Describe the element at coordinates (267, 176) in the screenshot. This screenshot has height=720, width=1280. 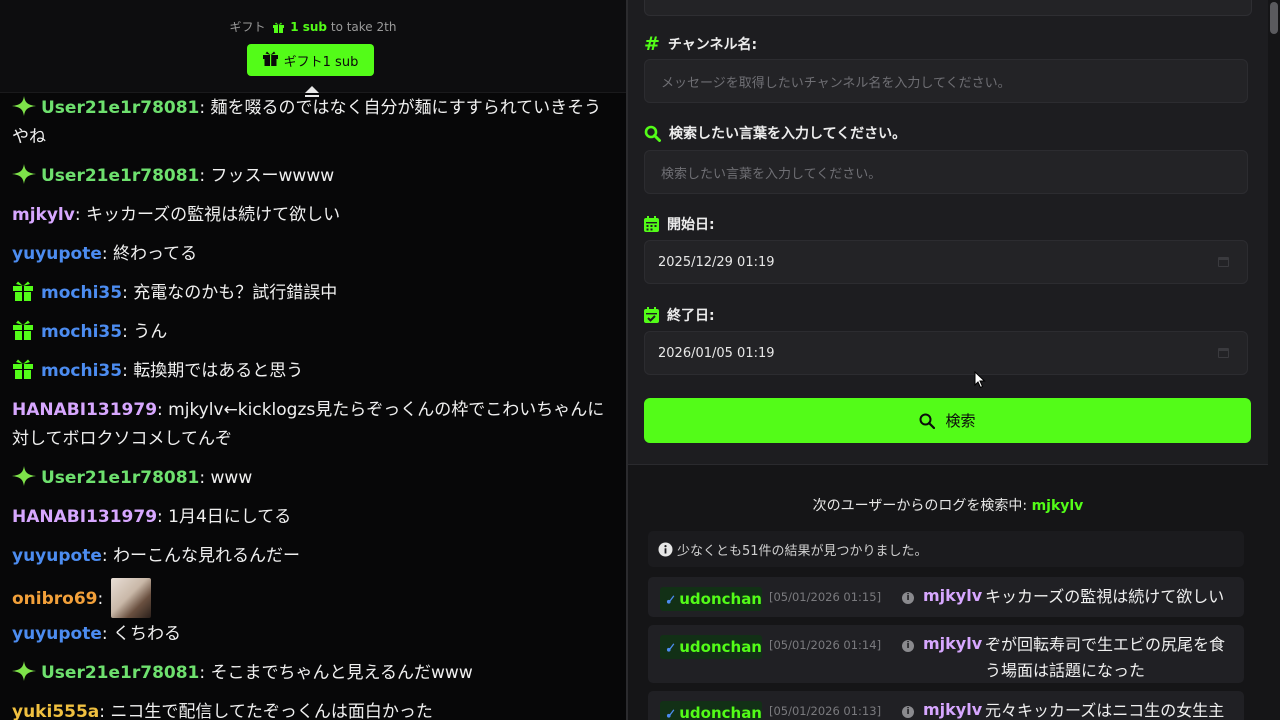
I see `chat-text: : フッスーwwww` at that location.